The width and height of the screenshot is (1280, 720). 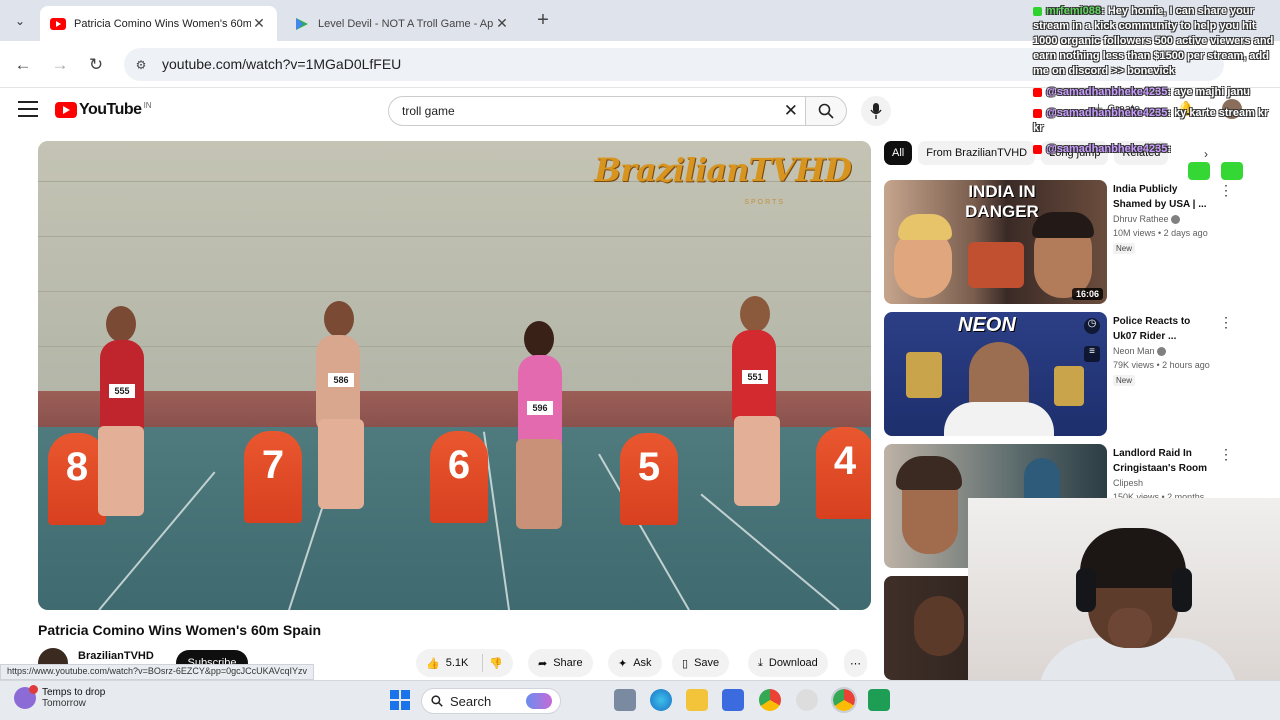 What do you see at coordinates (433, 663) in the screenshot?
I see `thumbs-up-icon: 👍` at bounding box center [433, 663].